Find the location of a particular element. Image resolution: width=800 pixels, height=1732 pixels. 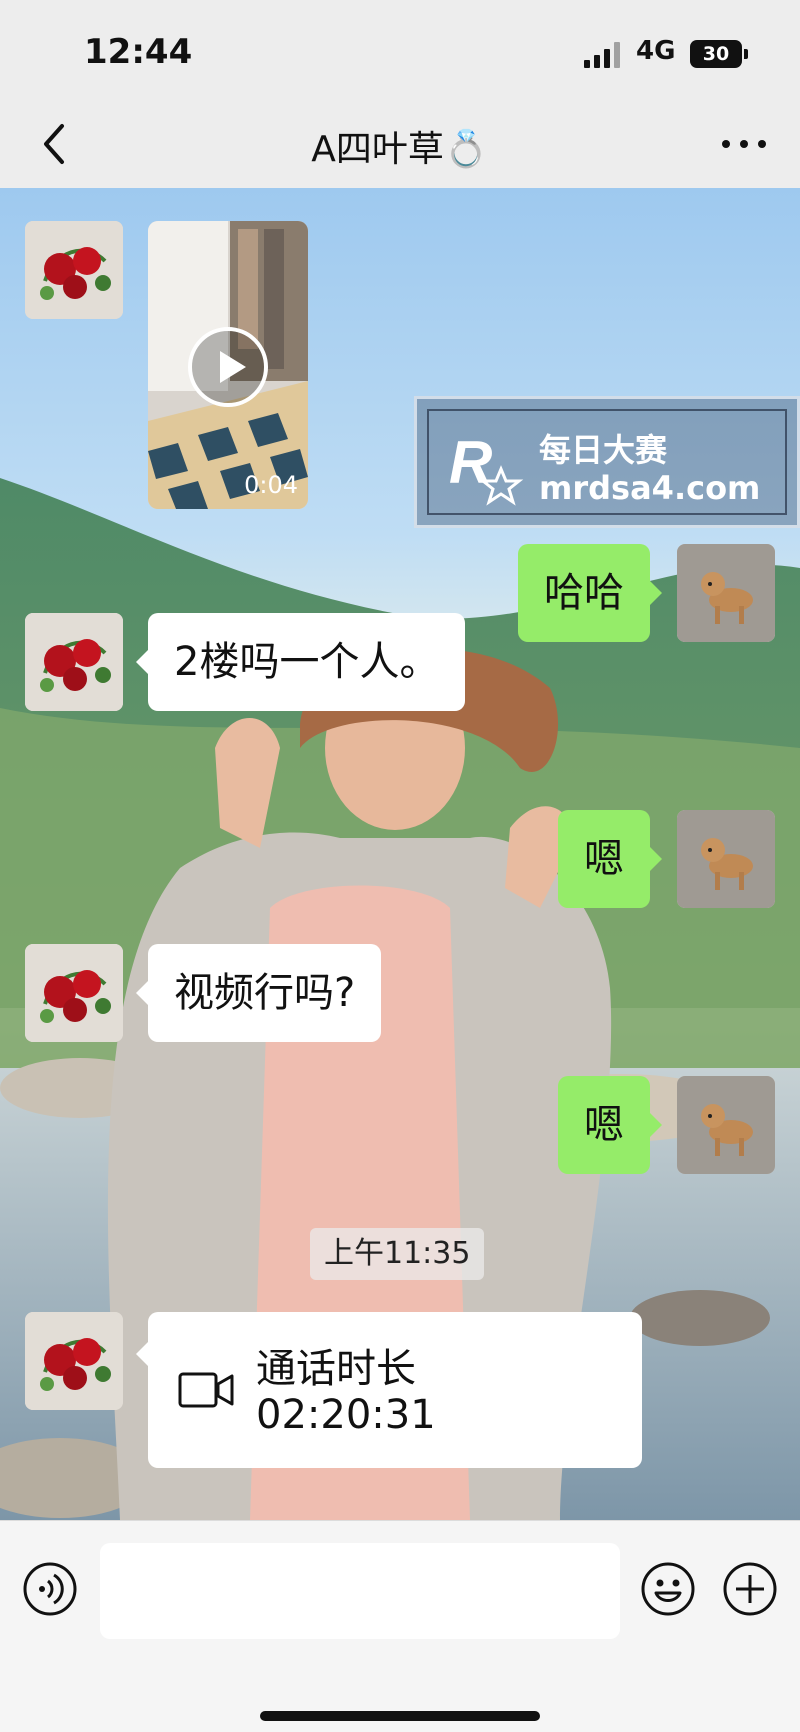

voice-button is located at coordinates (50, 1589).